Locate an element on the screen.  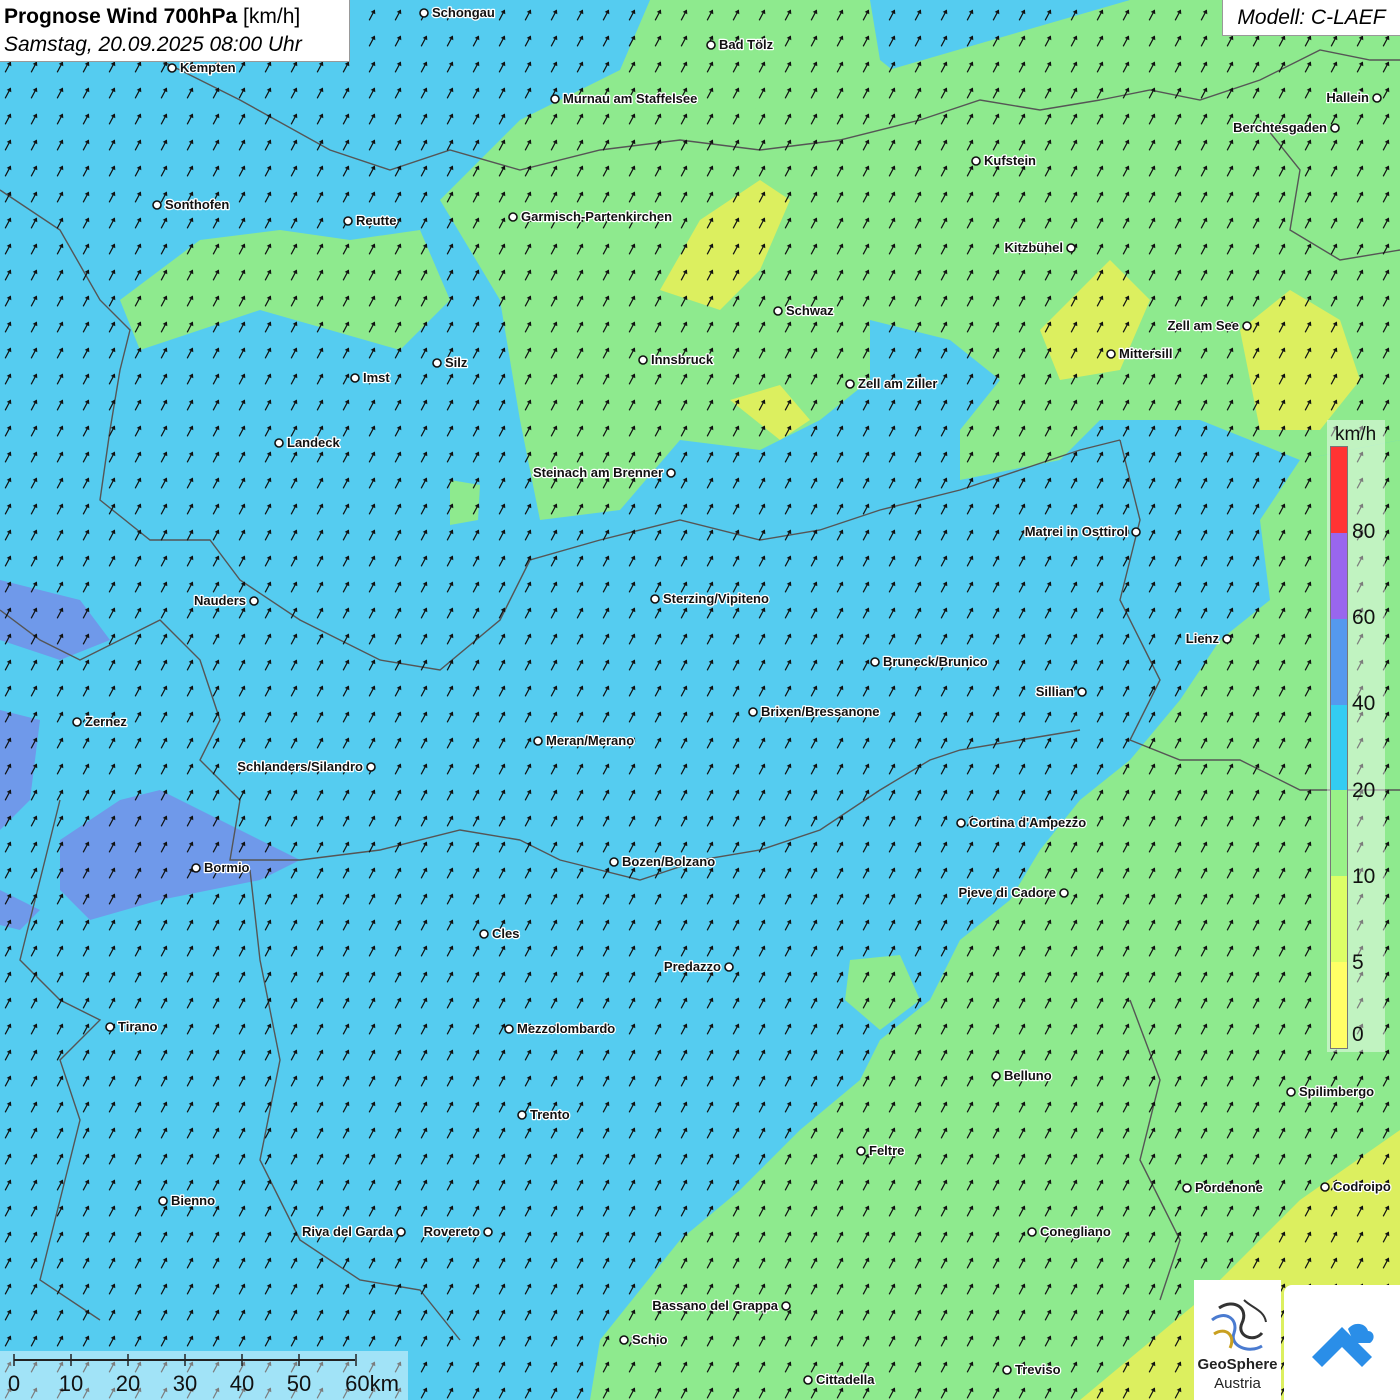
city-label: Trento is located at coordinates (550, 1114).